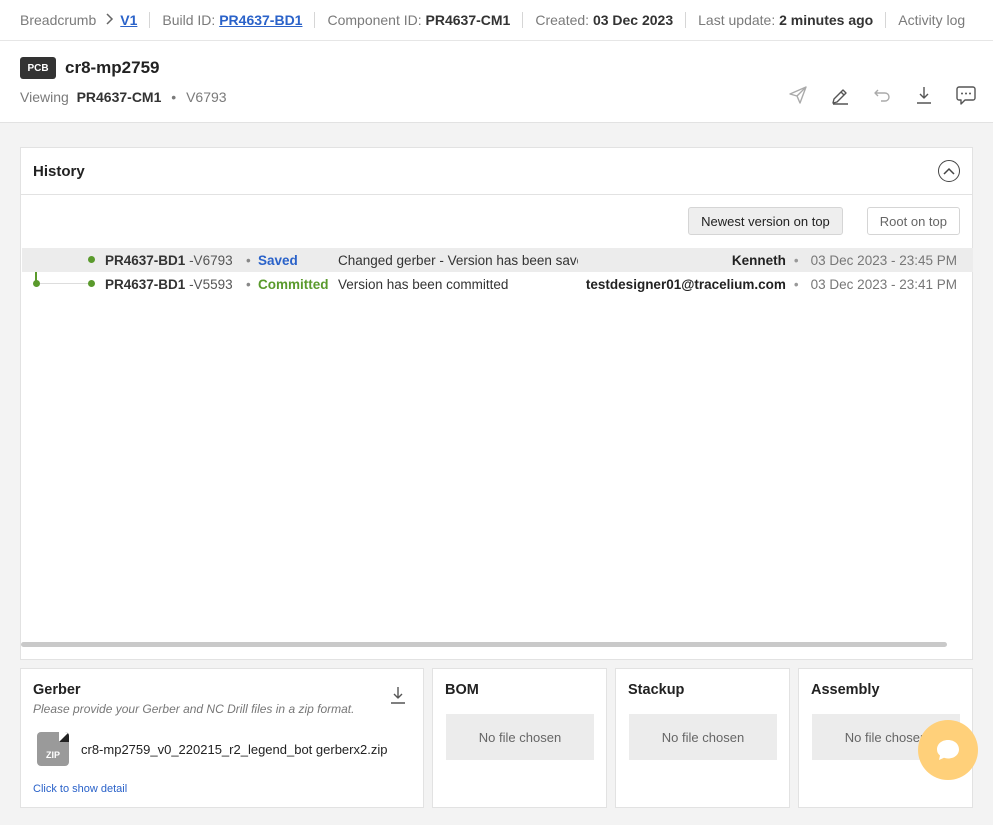 The height and width of the screenshot is (825, 993). I want to click on chevron-right-icon, so click(110, 20).